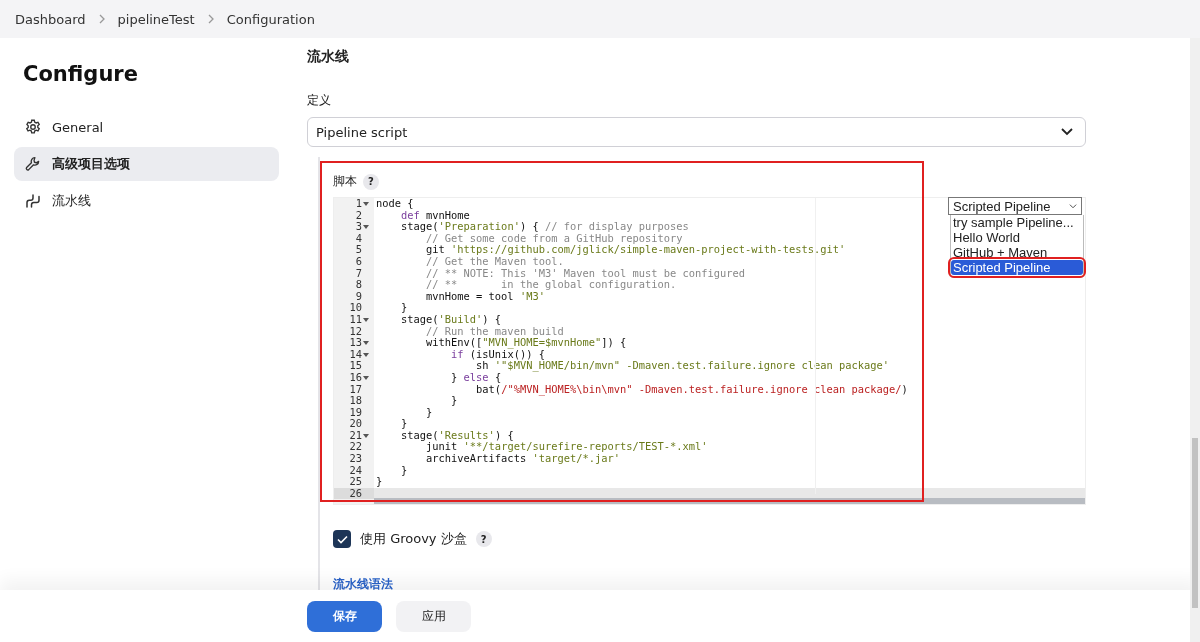  I want to click on line-number: 19, so click(355, 412).